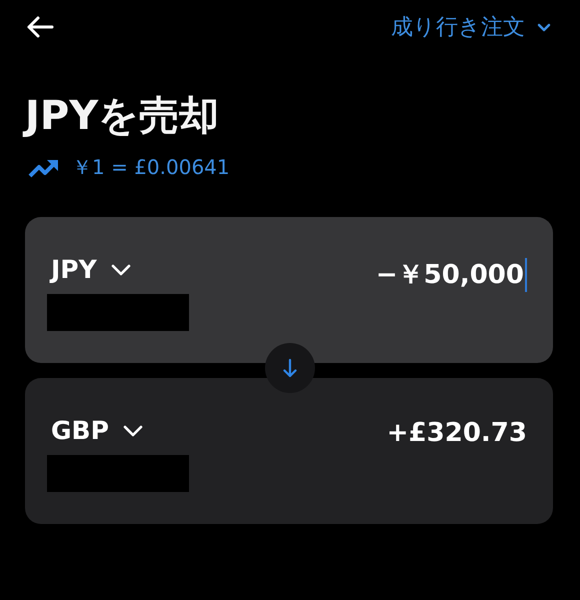 Image resolution: width=580 pixels, height=600 pixels. I want to click on currency-selector: GBP, so click(118, 430).